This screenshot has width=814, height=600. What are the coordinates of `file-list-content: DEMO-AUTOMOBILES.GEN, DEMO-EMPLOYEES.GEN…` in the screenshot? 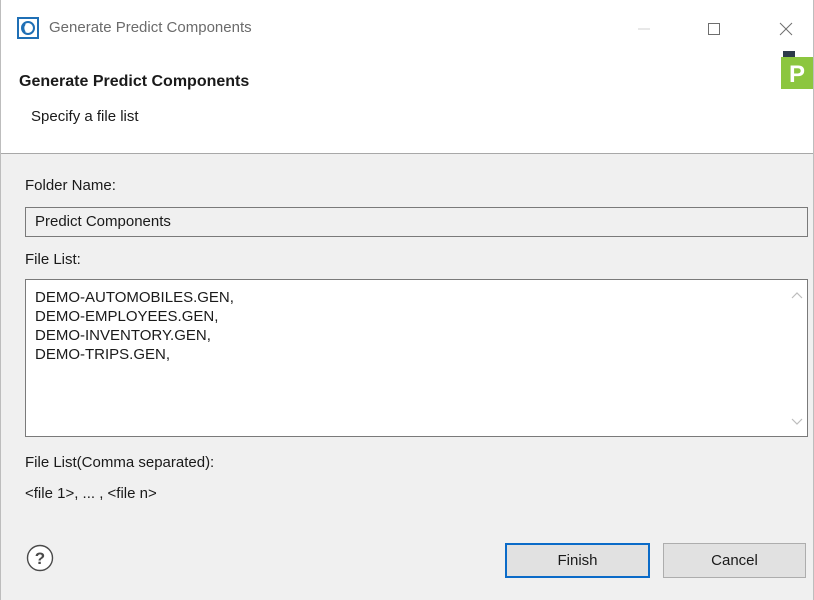 It's located at (134, 326).